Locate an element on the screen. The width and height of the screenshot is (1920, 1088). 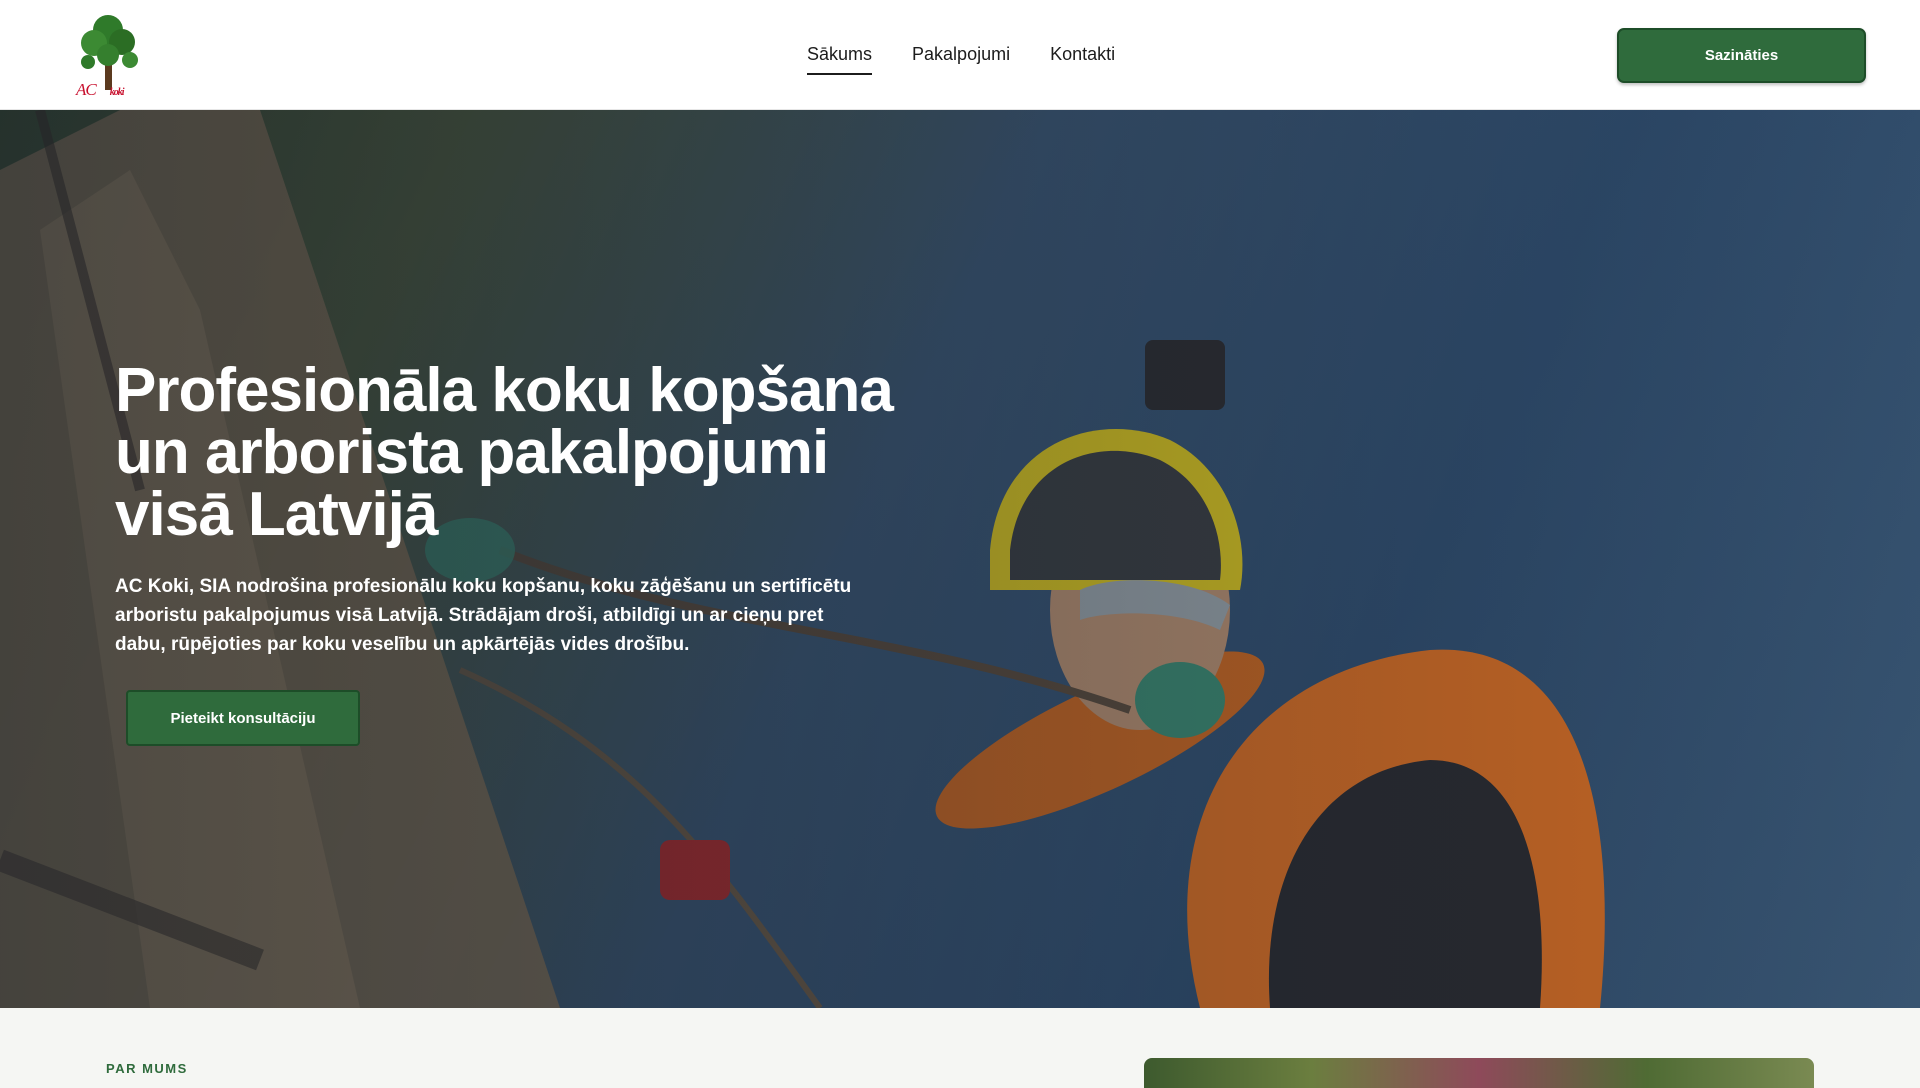
main-nav: Sākums Pakalpojumi Kontakti is located at coordinates (961, 59).